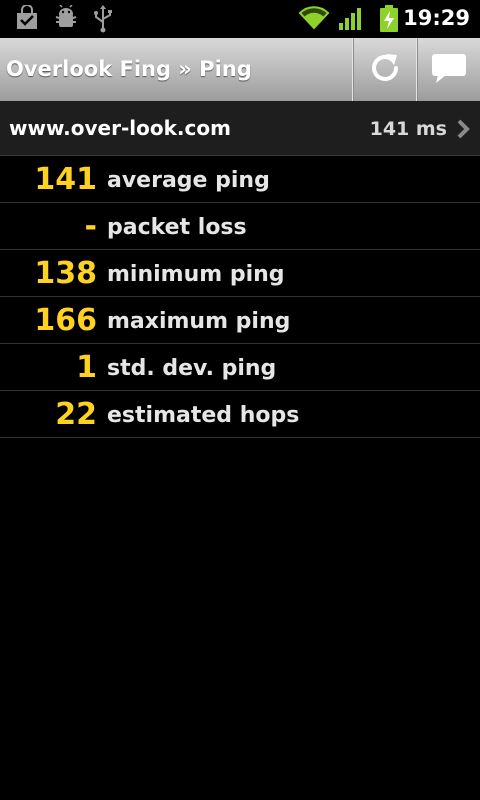 The image size is (480, 800). What do you see at coordinates (240, 128) in the screenshot?
I see `host-row: www.over-look.com 141 ms` at bounding box center [240, 128].